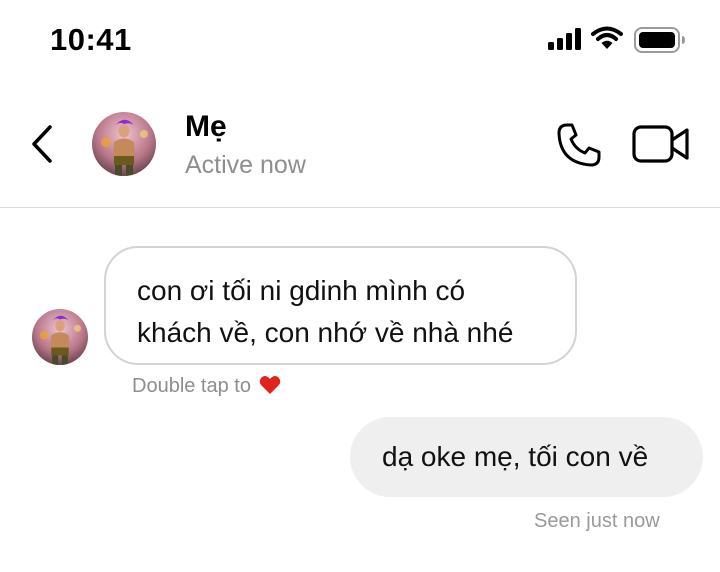 Image resolution: width=720 pixels, height=572 pixels. What do you see at coordinates (515, 456) in the screenshot?
I see `outgoing-message-text: dạ oke mẹ, tối con về` at bounding box center [515, 456].